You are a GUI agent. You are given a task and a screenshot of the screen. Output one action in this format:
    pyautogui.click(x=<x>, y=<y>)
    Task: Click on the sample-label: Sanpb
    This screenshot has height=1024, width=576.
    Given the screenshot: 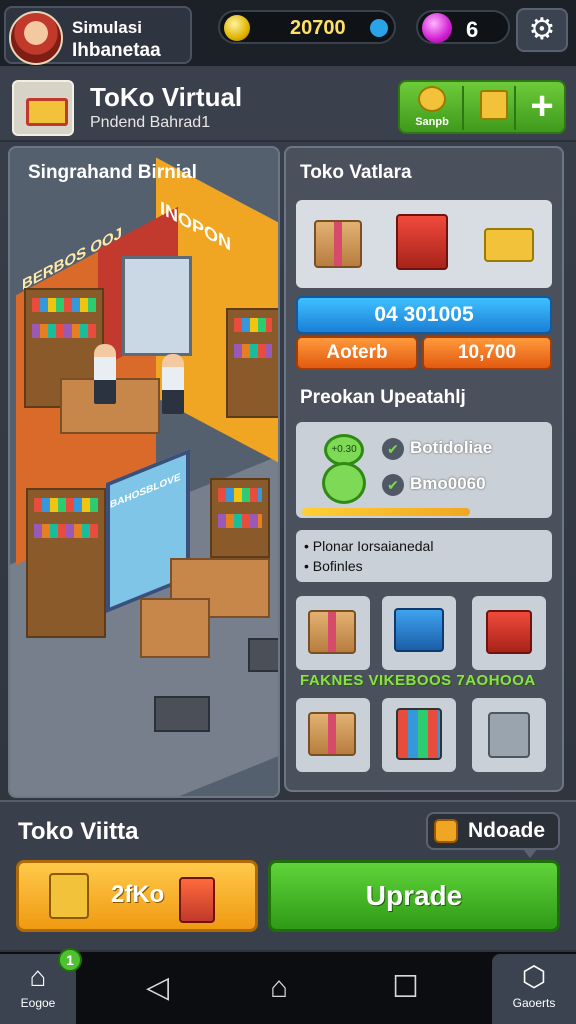 What is the action you would take?
    pyautogui.click(x=432, y=122)
    